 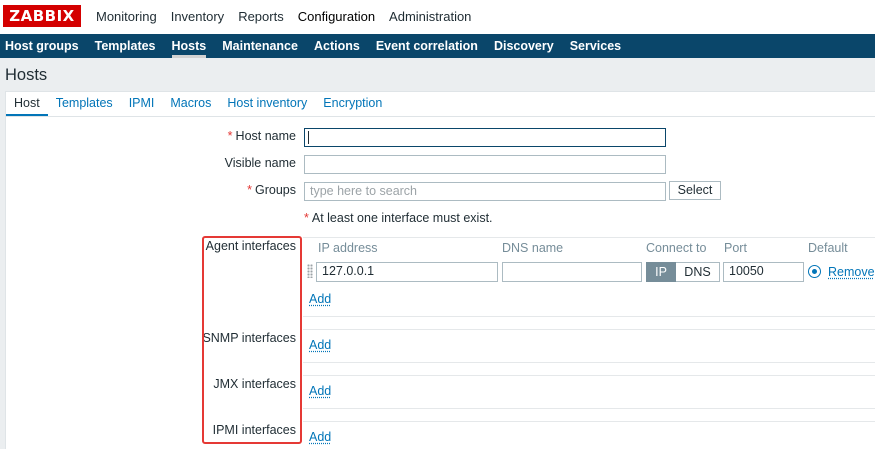 I want to click on groups-placeholder: type here to search, so click(x=364, y=191).